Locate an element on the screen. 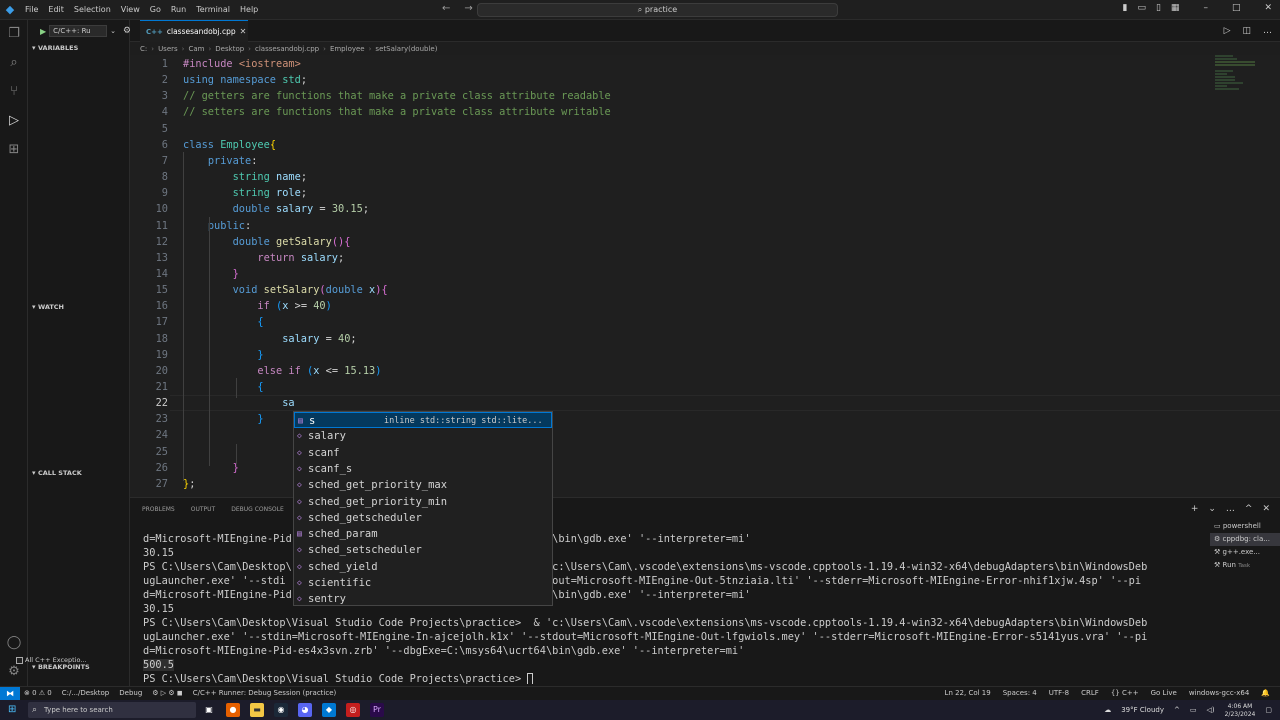  code-line: 13 return salary; is located at coordinates (680, 258).